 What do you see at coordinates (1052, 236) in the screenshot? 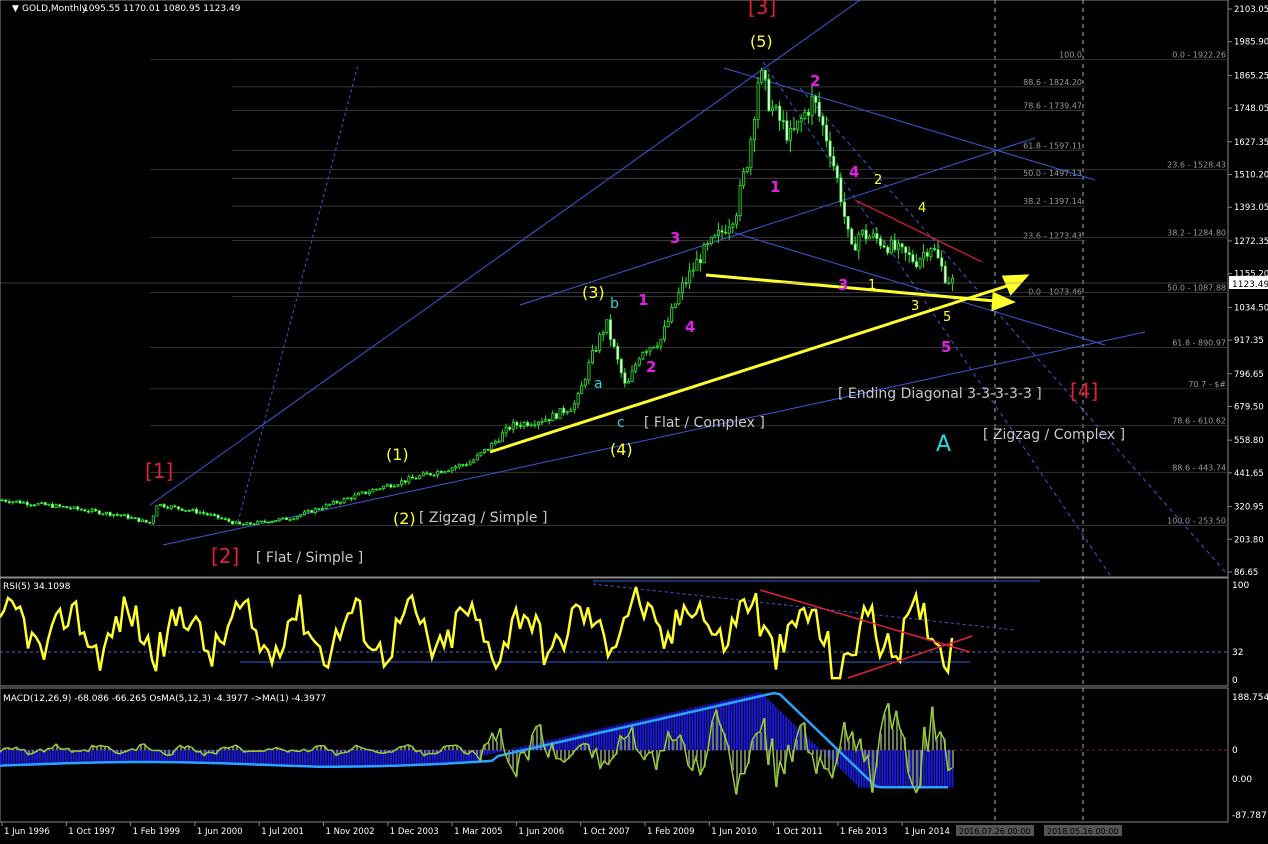
I see `fib-label-left: 23.6 - 1273.43` at bounding box center [1052, 236].